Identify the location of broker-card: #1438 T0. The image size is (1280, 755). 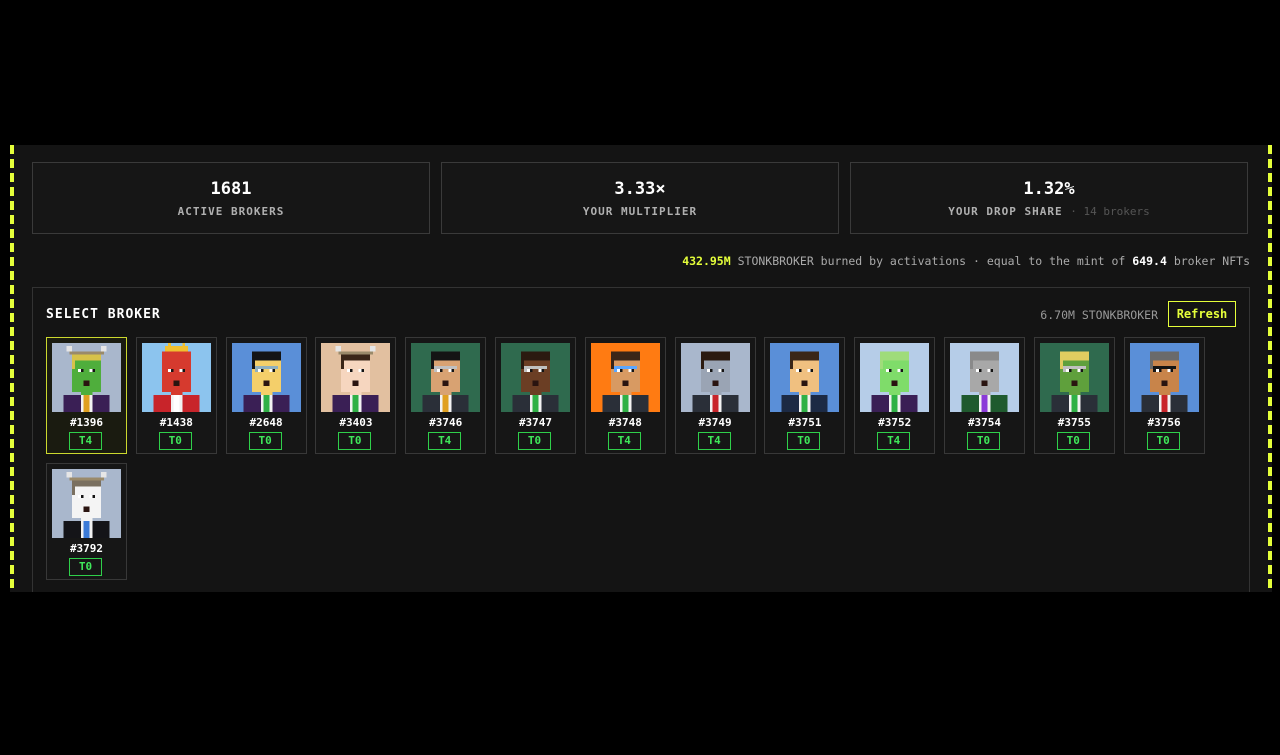
(176, 395).